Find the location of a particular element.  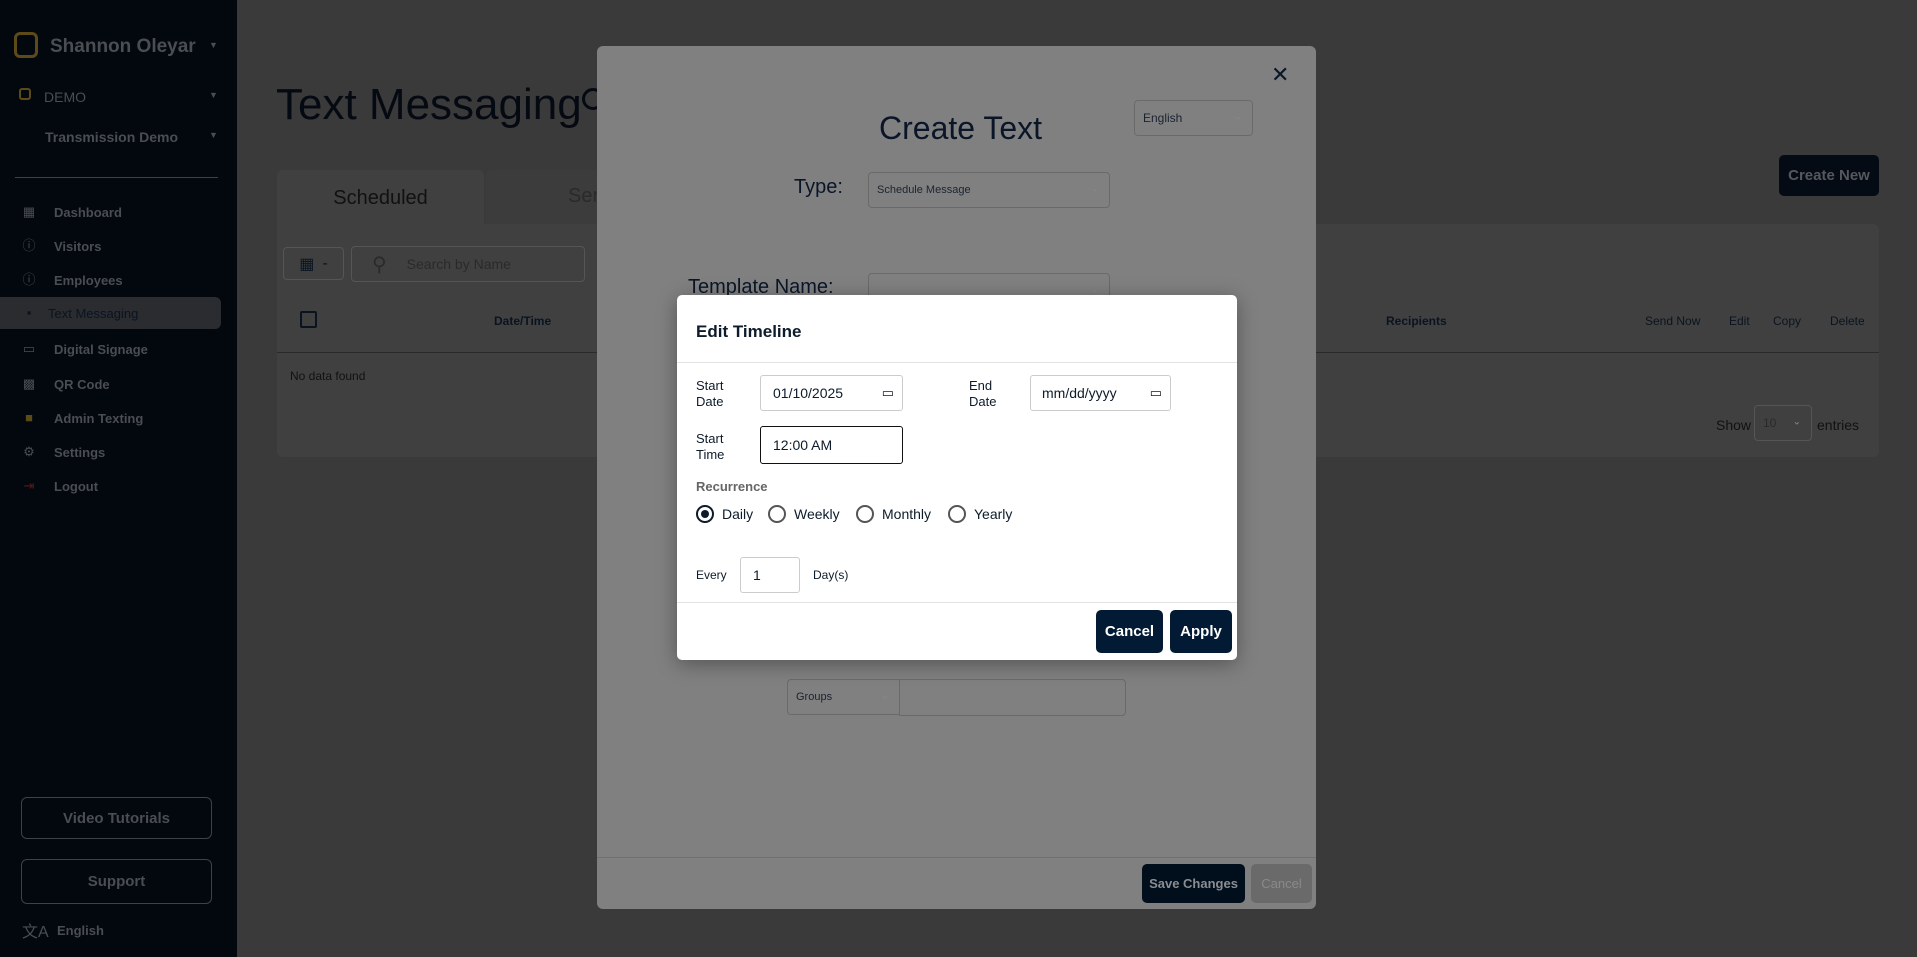

type-value: Schedule Message is located at coordinates (924, 190).